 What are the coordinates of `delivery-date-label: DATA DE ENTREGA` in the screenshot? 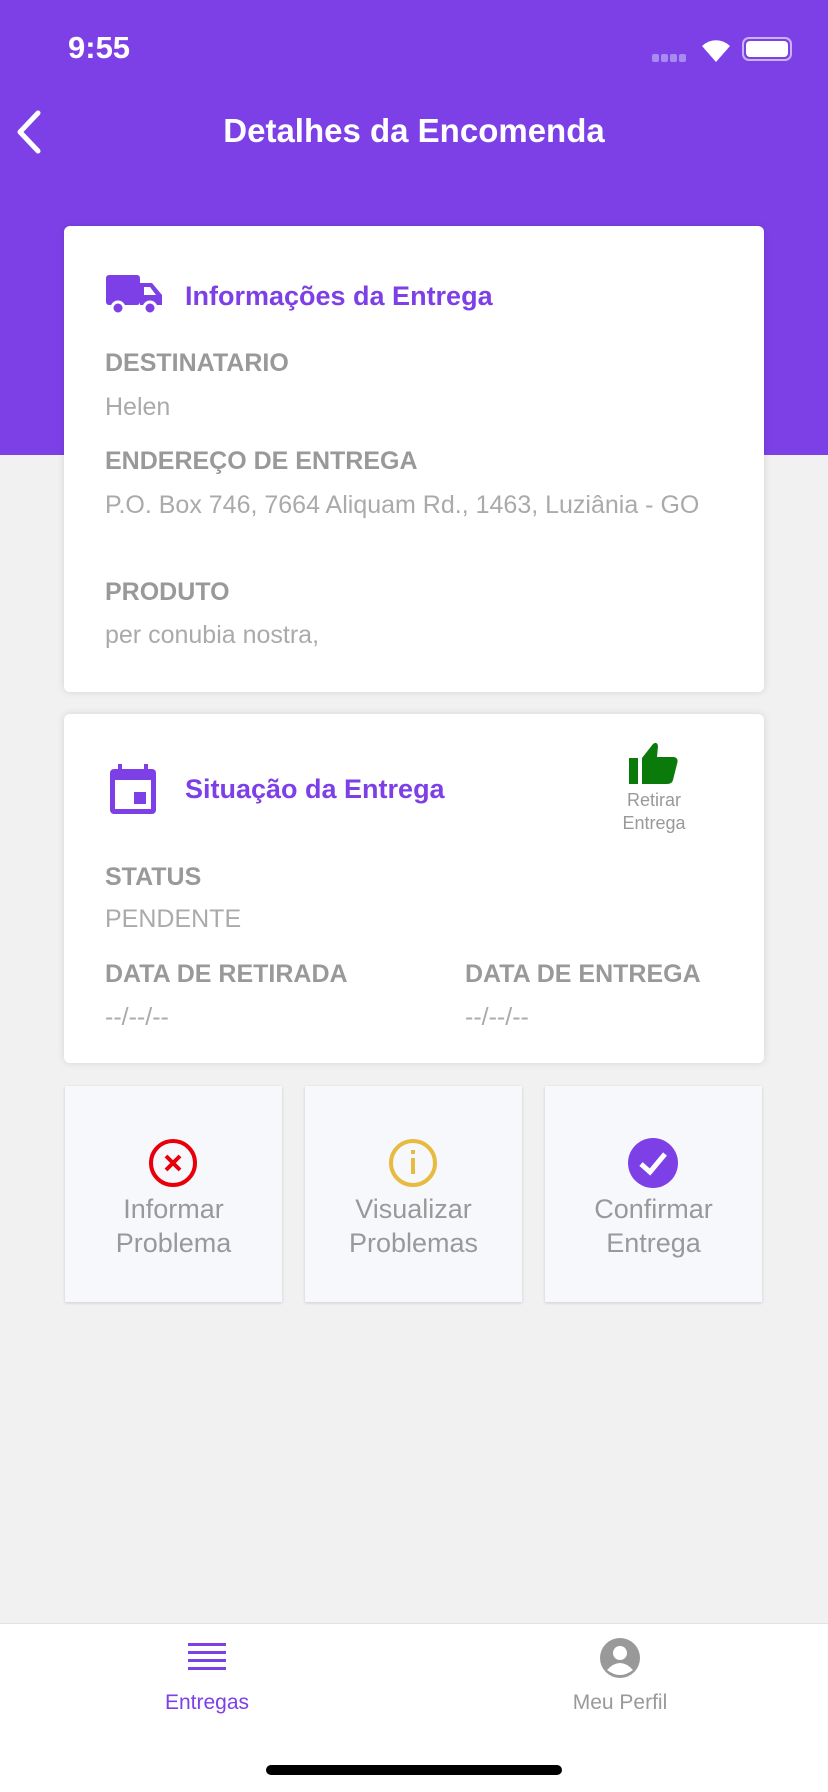 It's located at (583, 974).